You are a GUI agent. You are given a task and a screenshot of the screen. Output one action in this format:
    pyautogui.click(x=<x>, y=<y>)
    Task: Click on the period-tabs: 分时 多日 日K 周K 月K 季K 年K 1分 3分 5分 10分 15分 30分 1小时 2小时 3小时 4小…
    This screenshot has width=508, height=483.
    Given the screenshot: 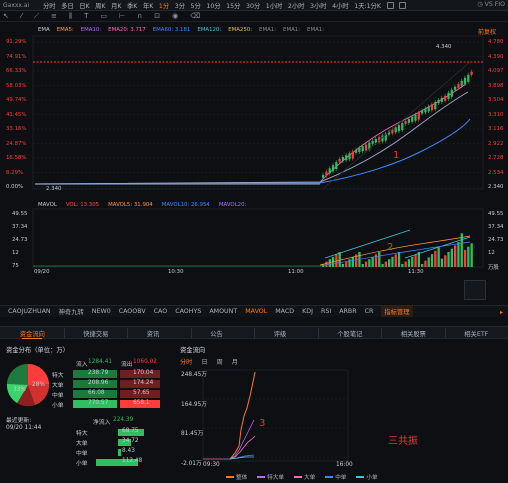 What is the action you would take?
    pyautogui.click(x=215, y=5)
    